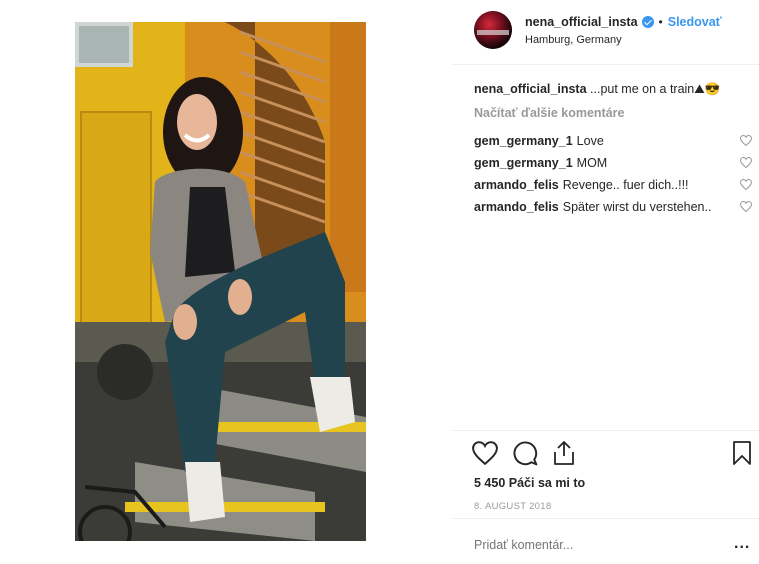  I want to click on save-button, so click(742, 455).